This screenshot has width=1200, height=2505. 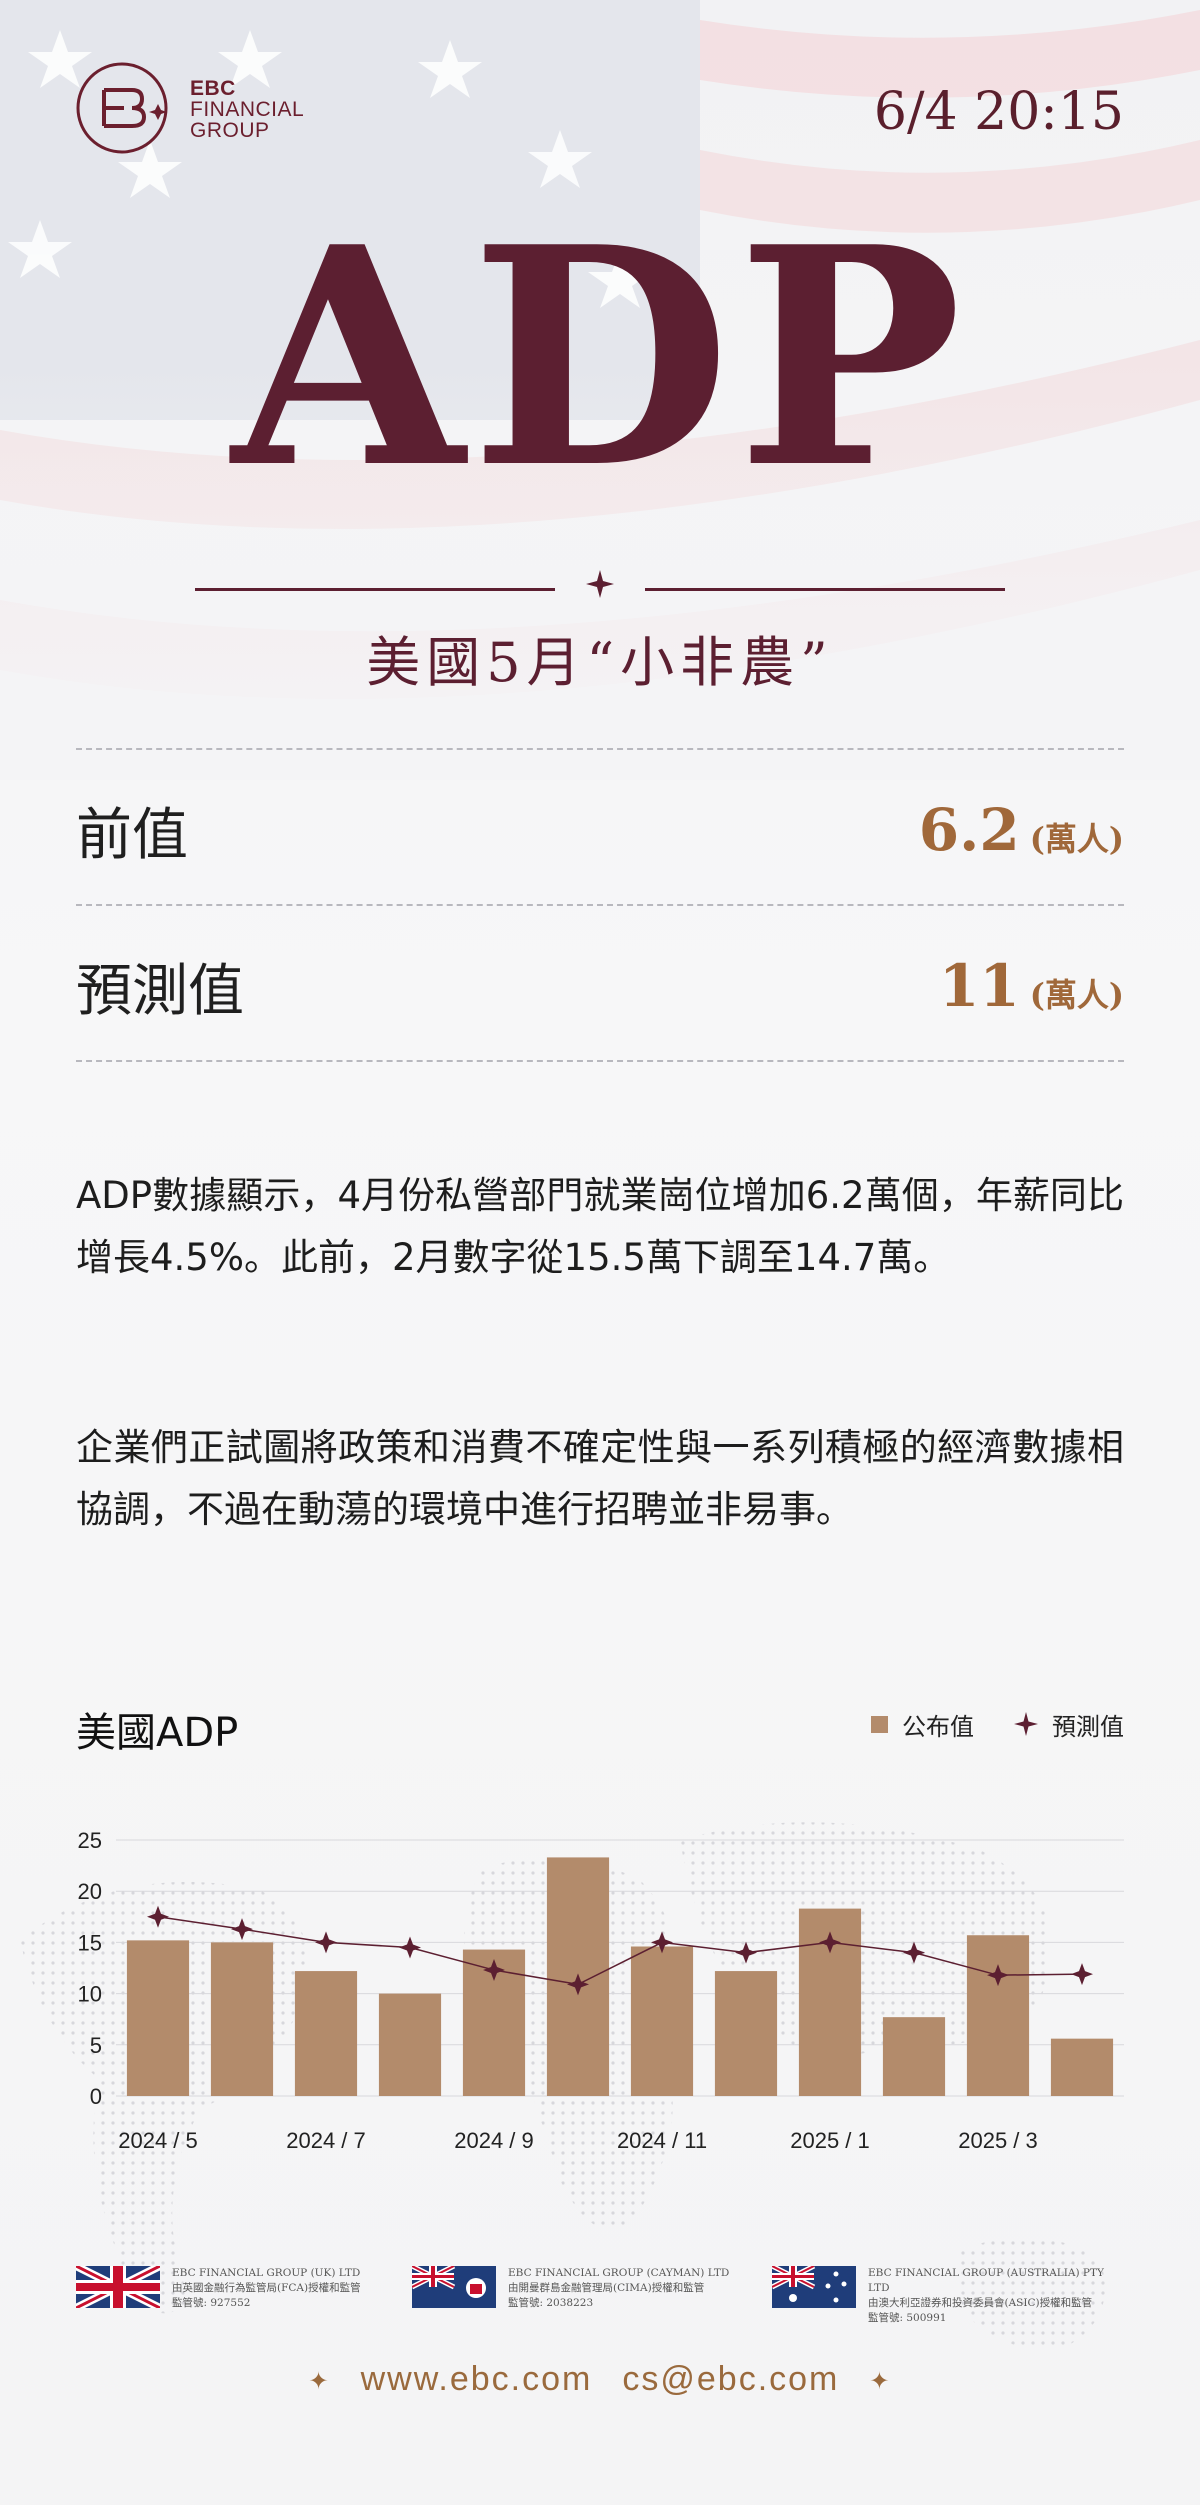 What do you see at coordinates (730, 2379) in the screenshot?
I see `email-link: cs@ebc.com` at bounding box center [730, 2379].